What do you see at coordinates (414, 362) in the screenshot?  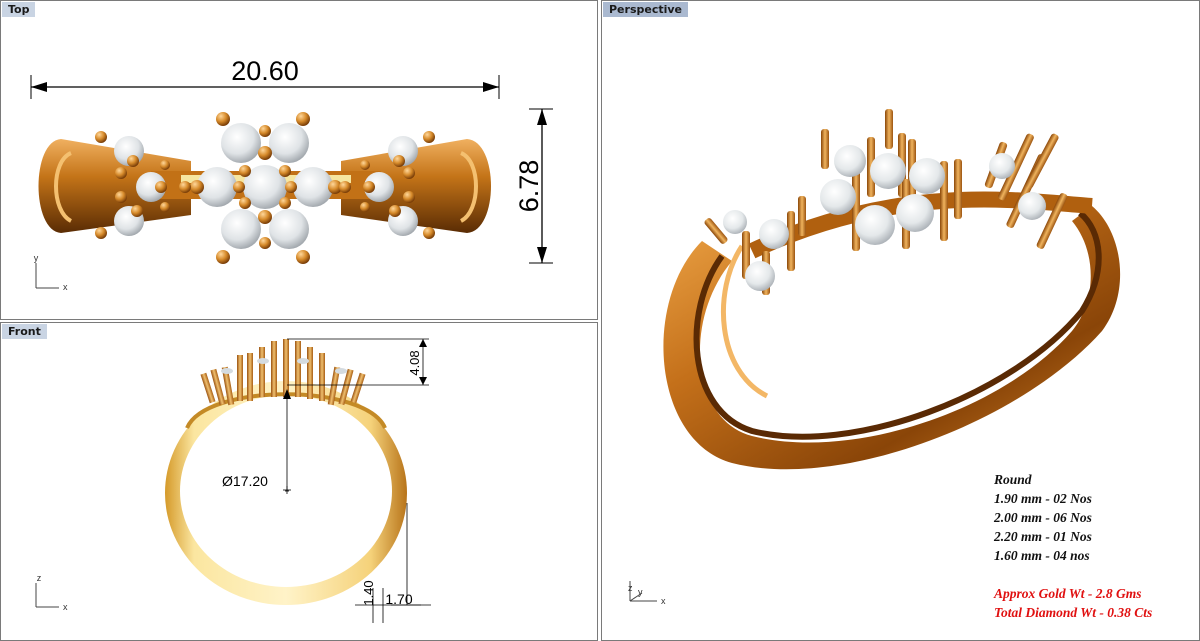 I see `front-height-label: 4.08` at bounding box center [414, 362].